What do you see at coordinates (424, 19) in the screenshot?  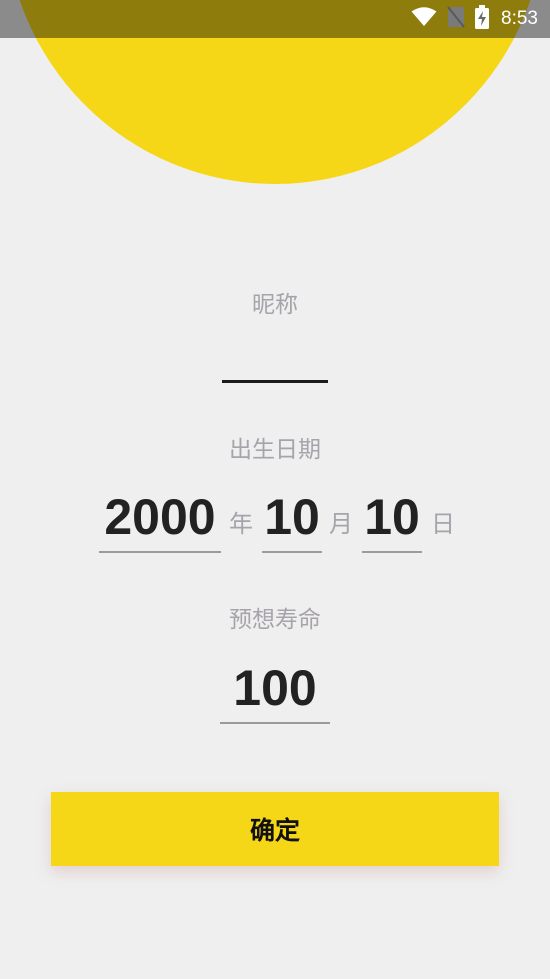 I see `wifi-icon` at bounding box center [424, 19].